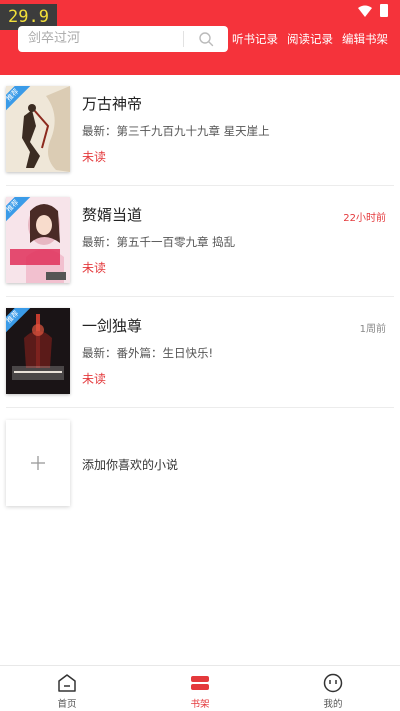  Describe the element at coordinates (200, 704) in the screenshot. I see `nav-label-bookshelf: 书架` at that location.